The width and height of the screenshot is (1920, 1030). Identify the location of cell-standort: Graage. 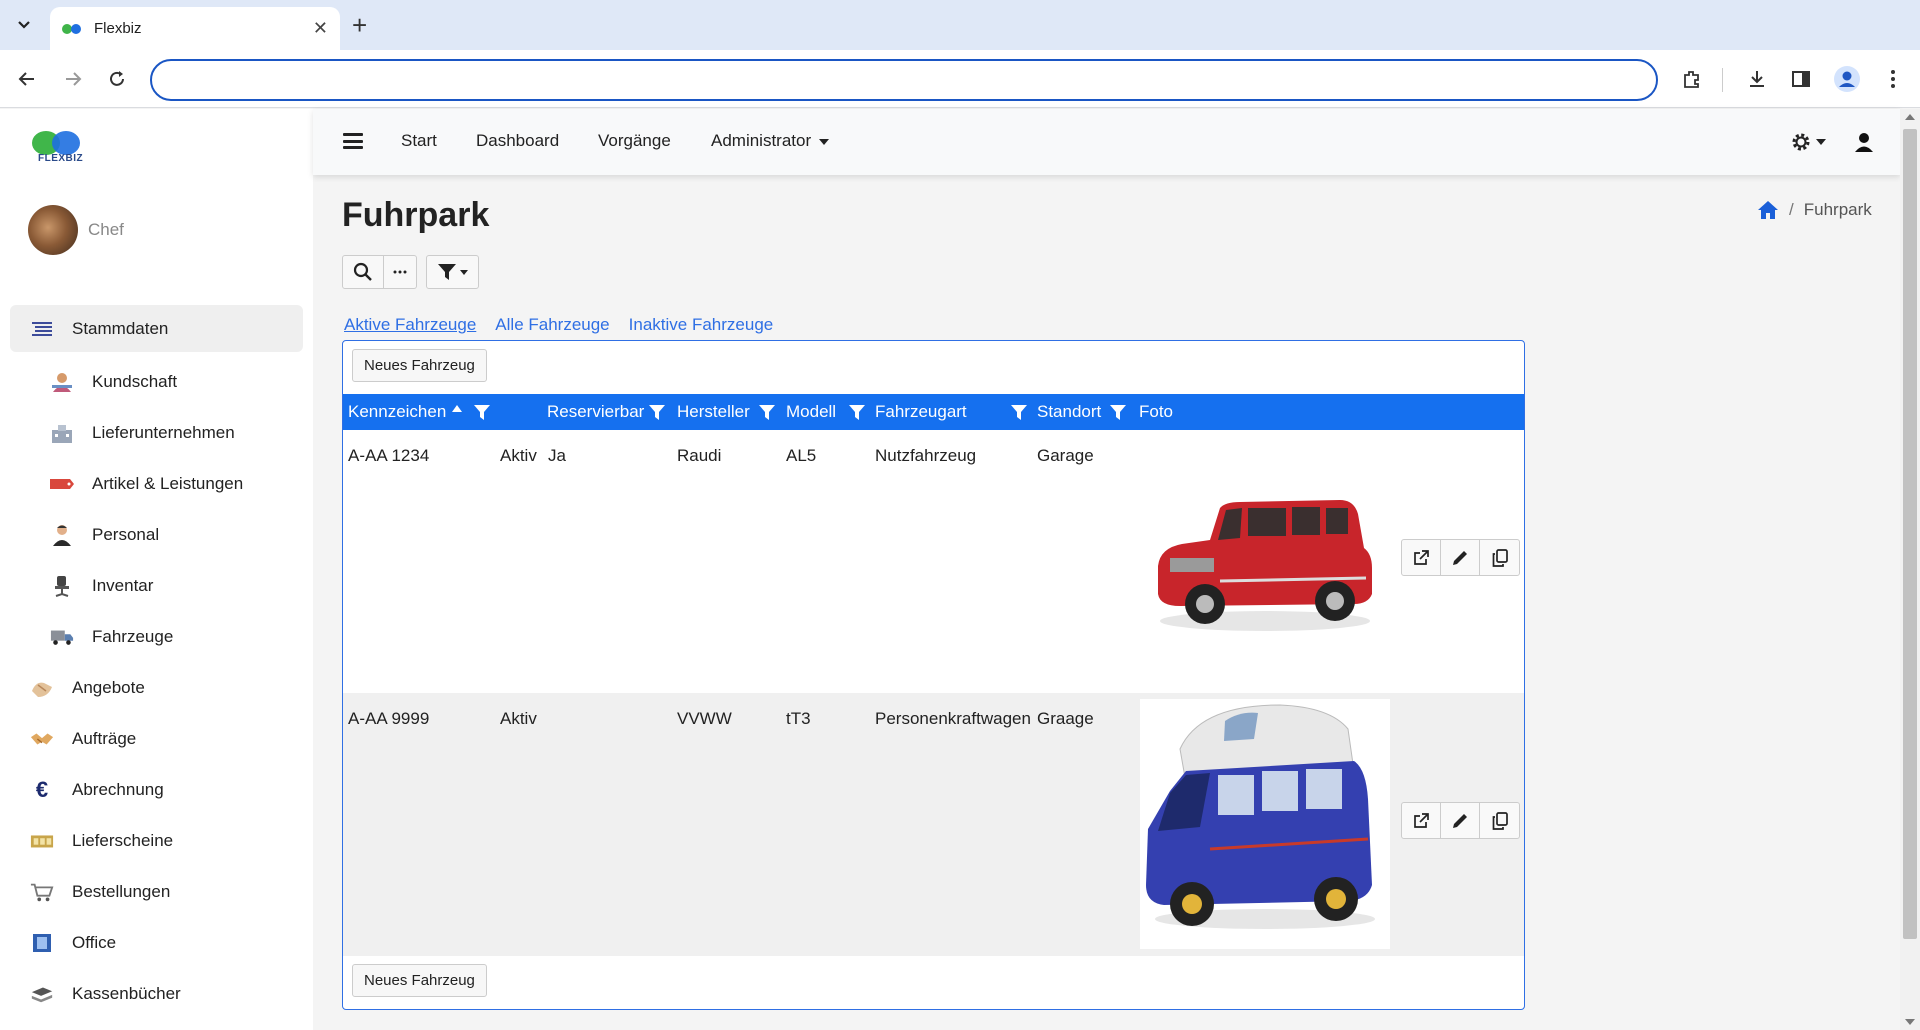
(1065, 718).